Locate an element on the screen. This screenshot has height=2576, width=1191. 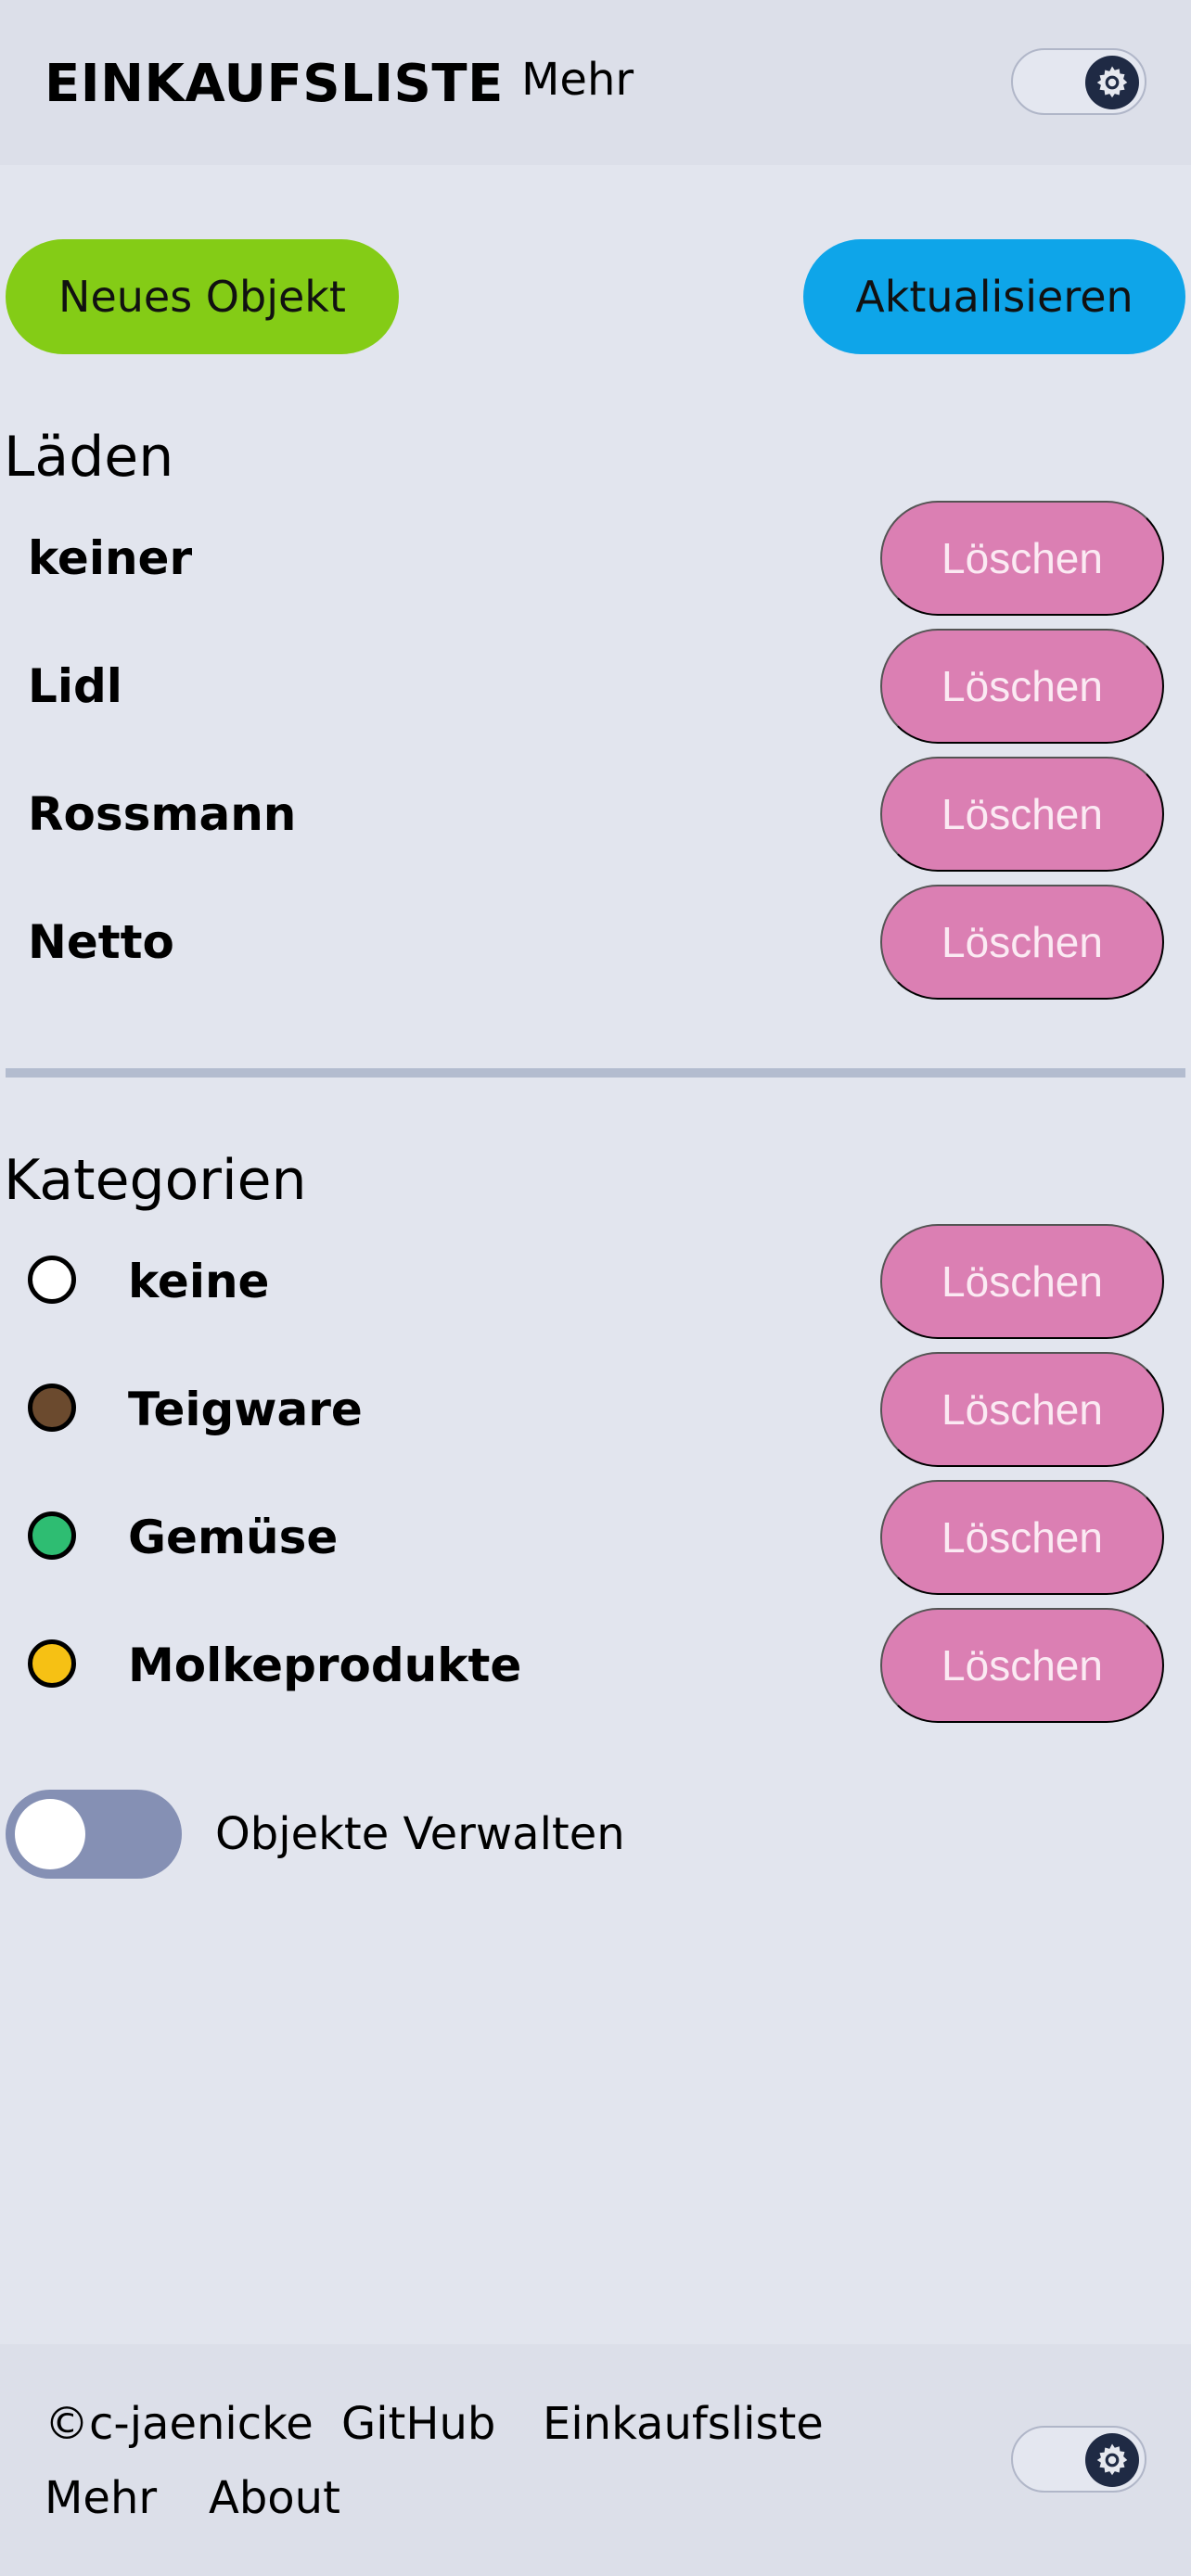
category-row: Molkeprodukte Löschen is located at coordinates (595, 1666).